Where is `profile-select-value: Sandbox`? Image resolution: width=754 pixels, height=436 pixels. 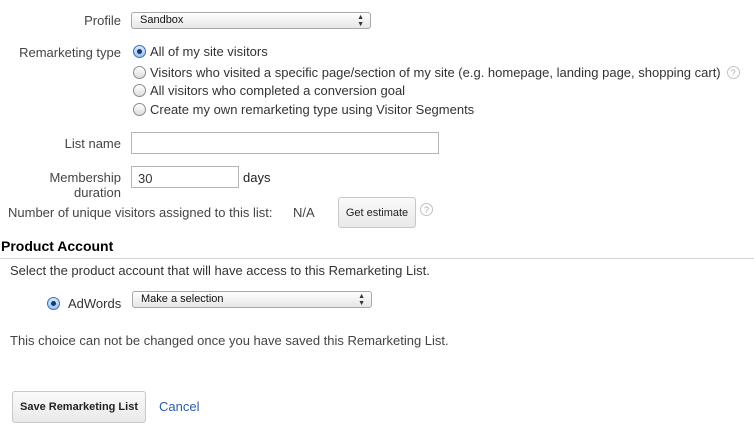 profile-select-value: Sandbox is located at coordinates (162, 20).